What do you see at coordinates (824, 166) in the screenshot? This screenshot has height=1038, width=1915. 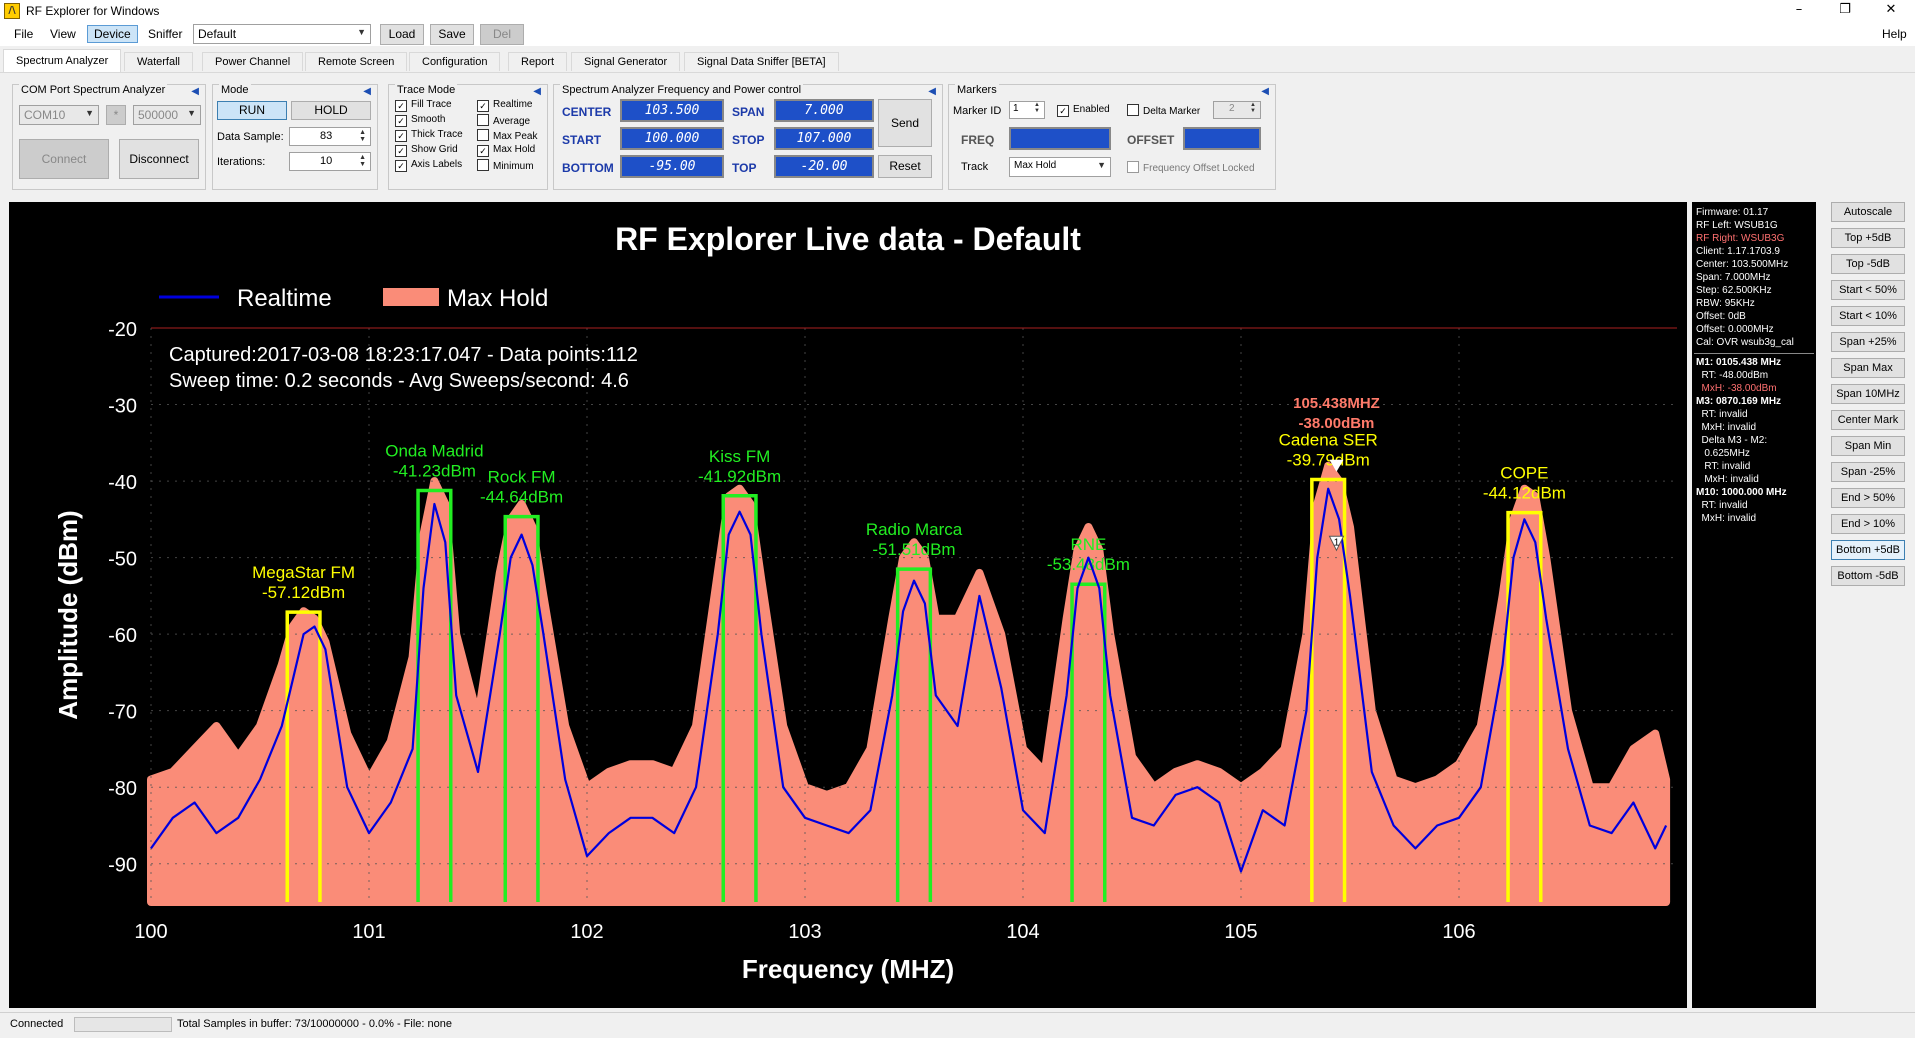 I see `top-field: -20.00` at bounding box center [824, 166].